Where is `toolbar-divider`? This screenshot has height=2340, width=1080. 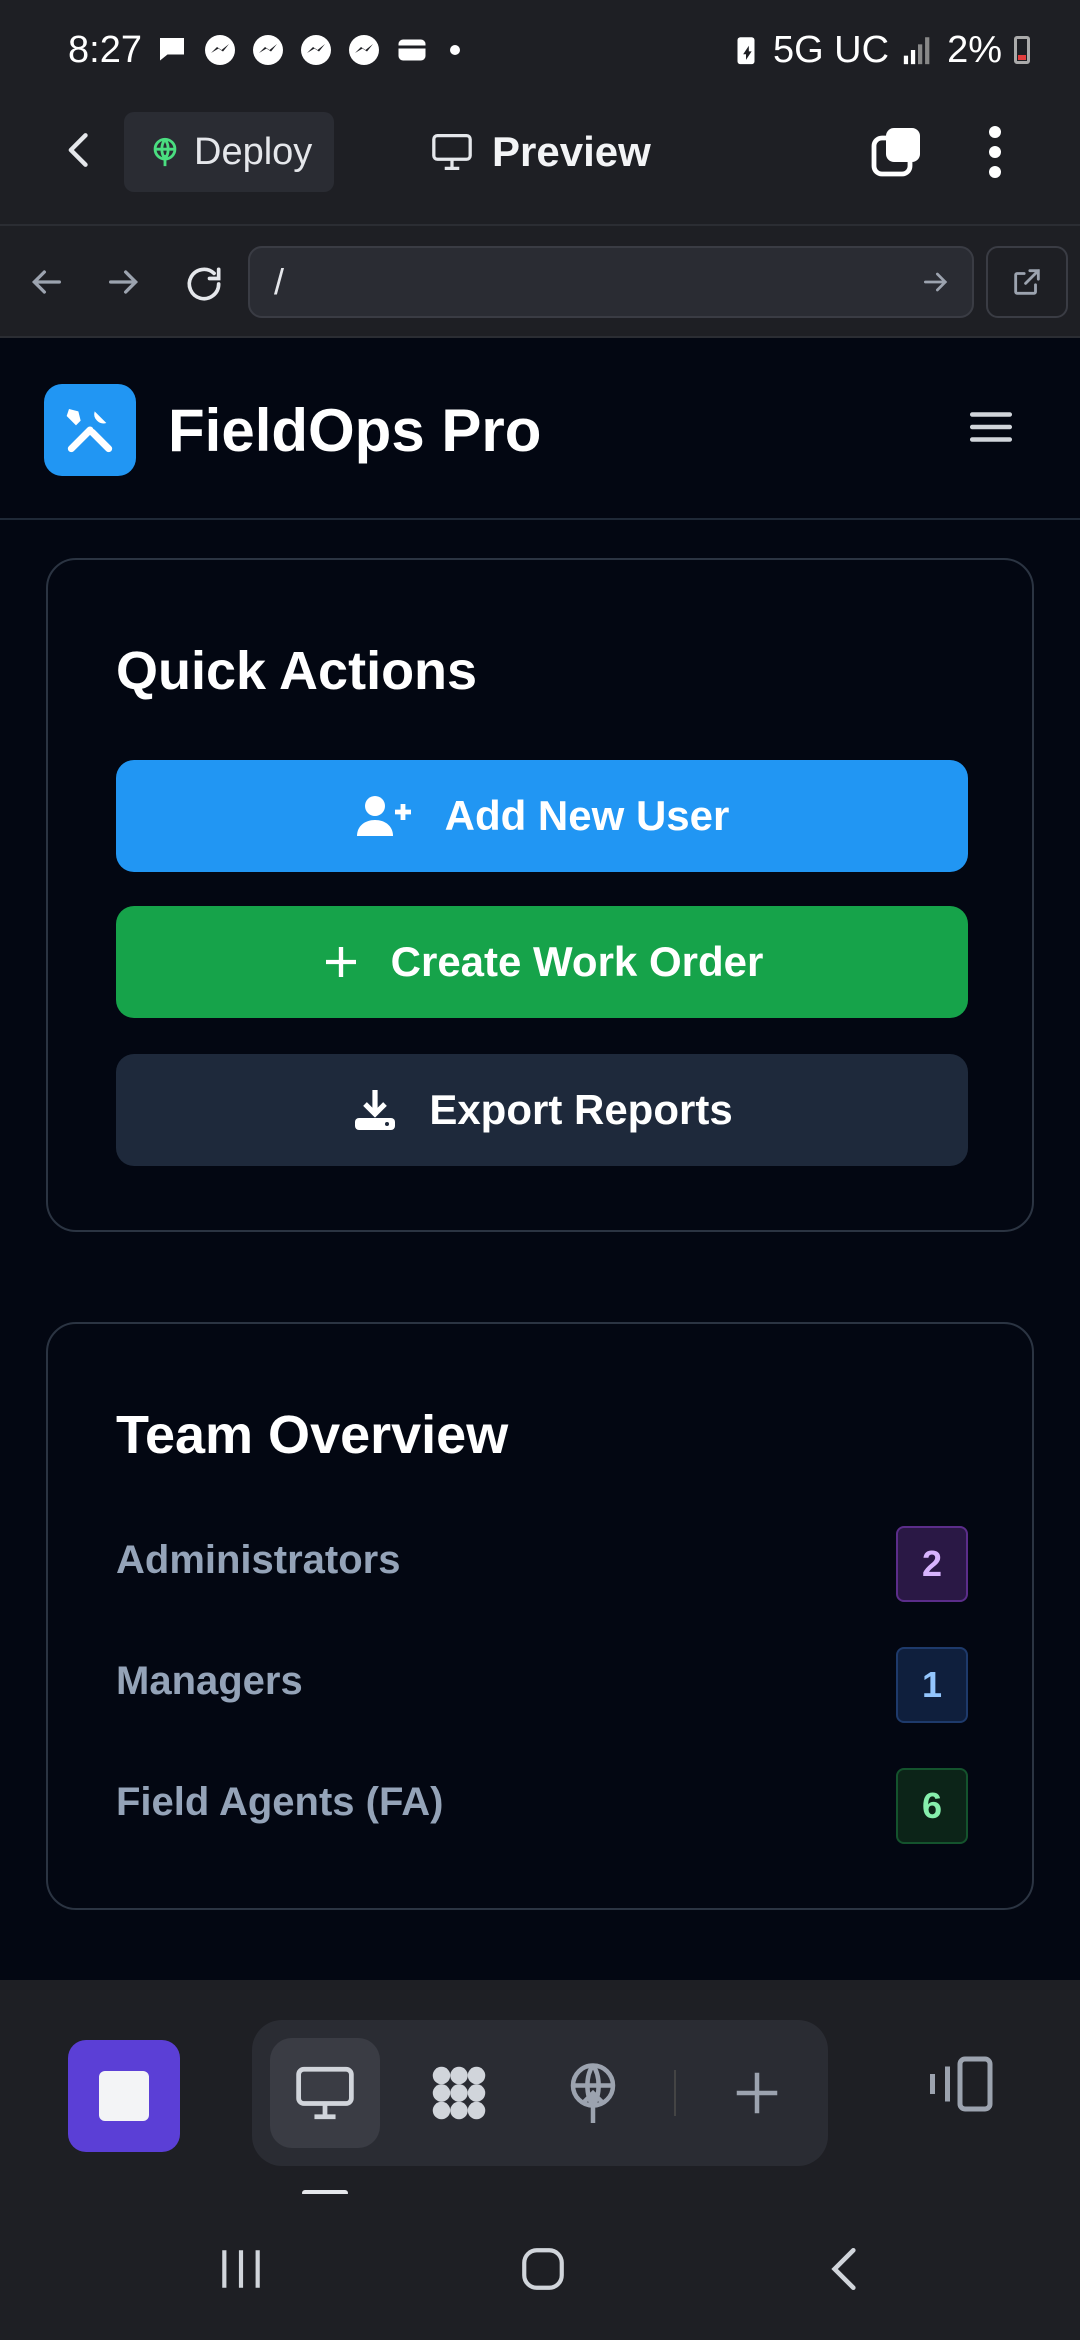
toolbar-divider is located at coordinates (675, 2093).